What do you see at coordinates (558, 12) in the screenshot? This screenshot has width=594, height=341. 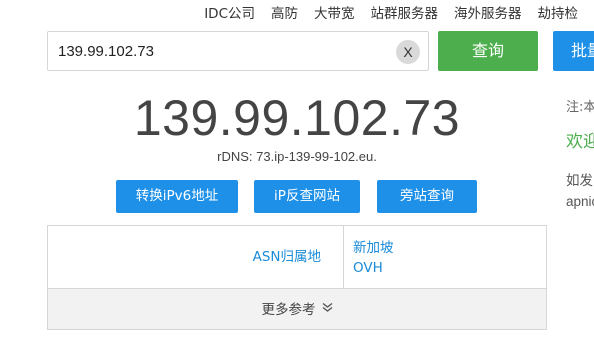 I see `nav-link-hijack-check: 劫持检` at bounding box center [558, 12].